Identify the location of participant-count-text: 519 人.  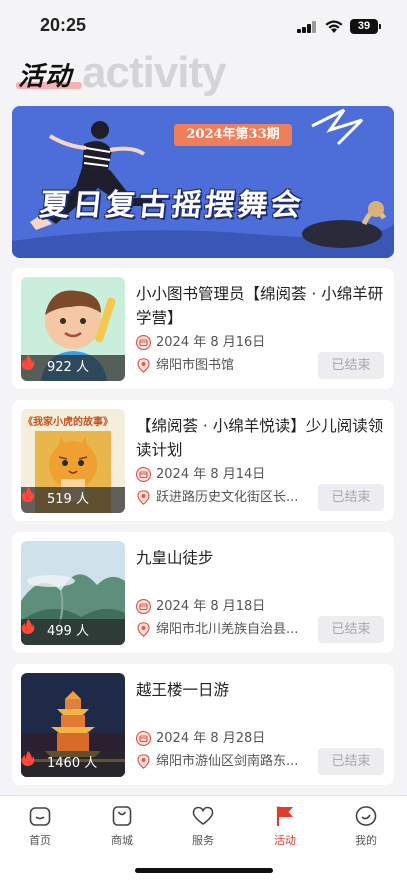
(68, 499).